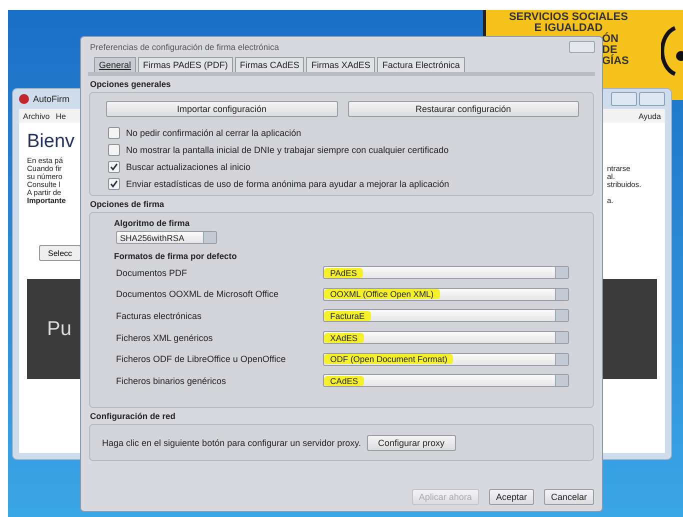 The image size is (683, 517). I want to click on algorithm-dropdown: SHA256withRSA, so click(166, 237).